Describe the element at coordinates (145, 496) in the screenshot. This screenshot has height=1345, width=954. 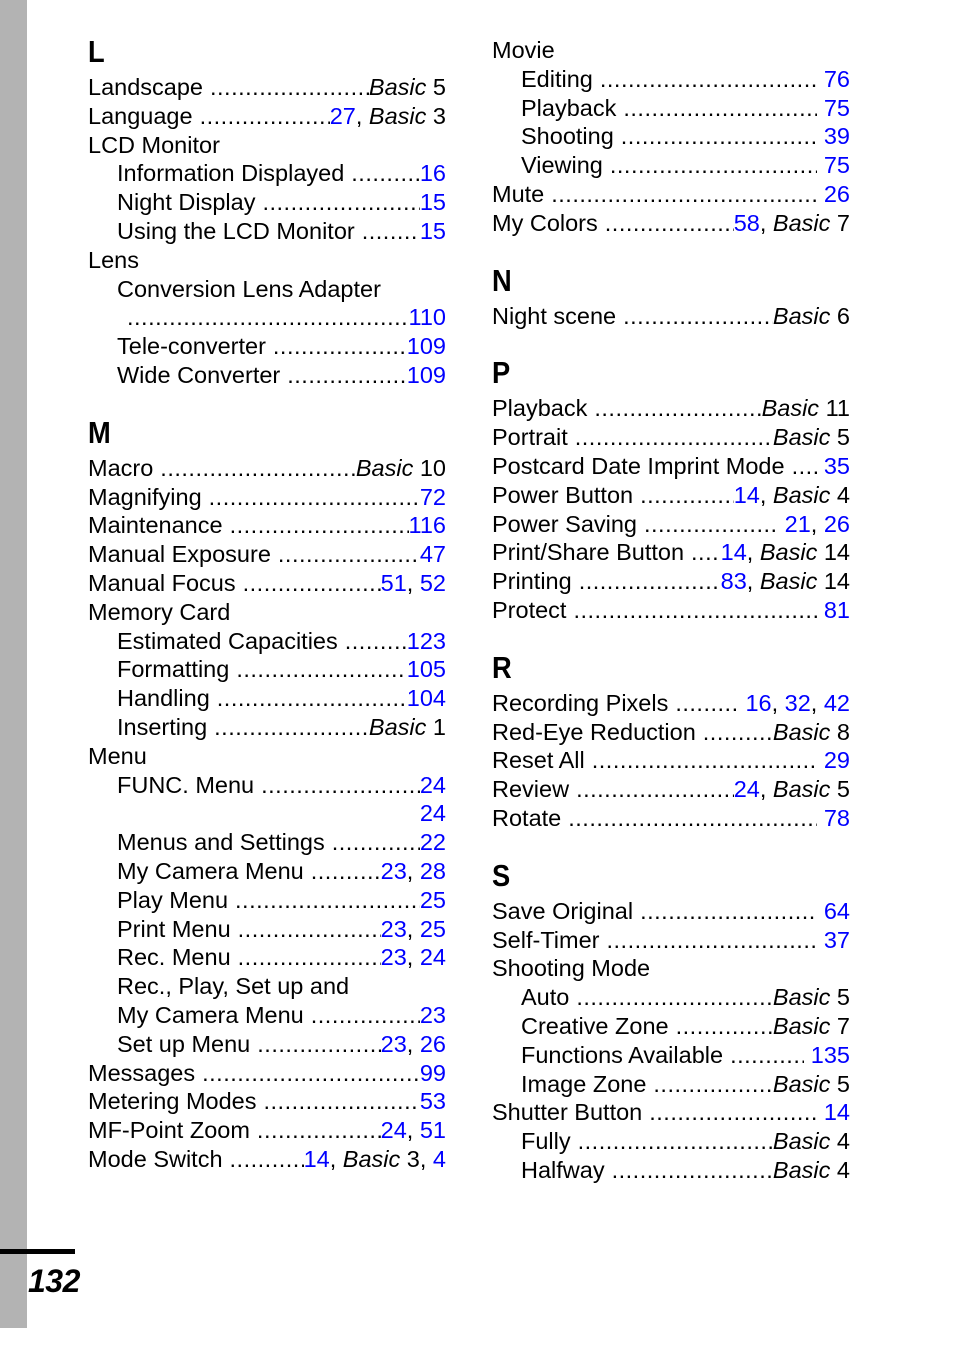
I see `index-entry-label: Magnifying` at that location.